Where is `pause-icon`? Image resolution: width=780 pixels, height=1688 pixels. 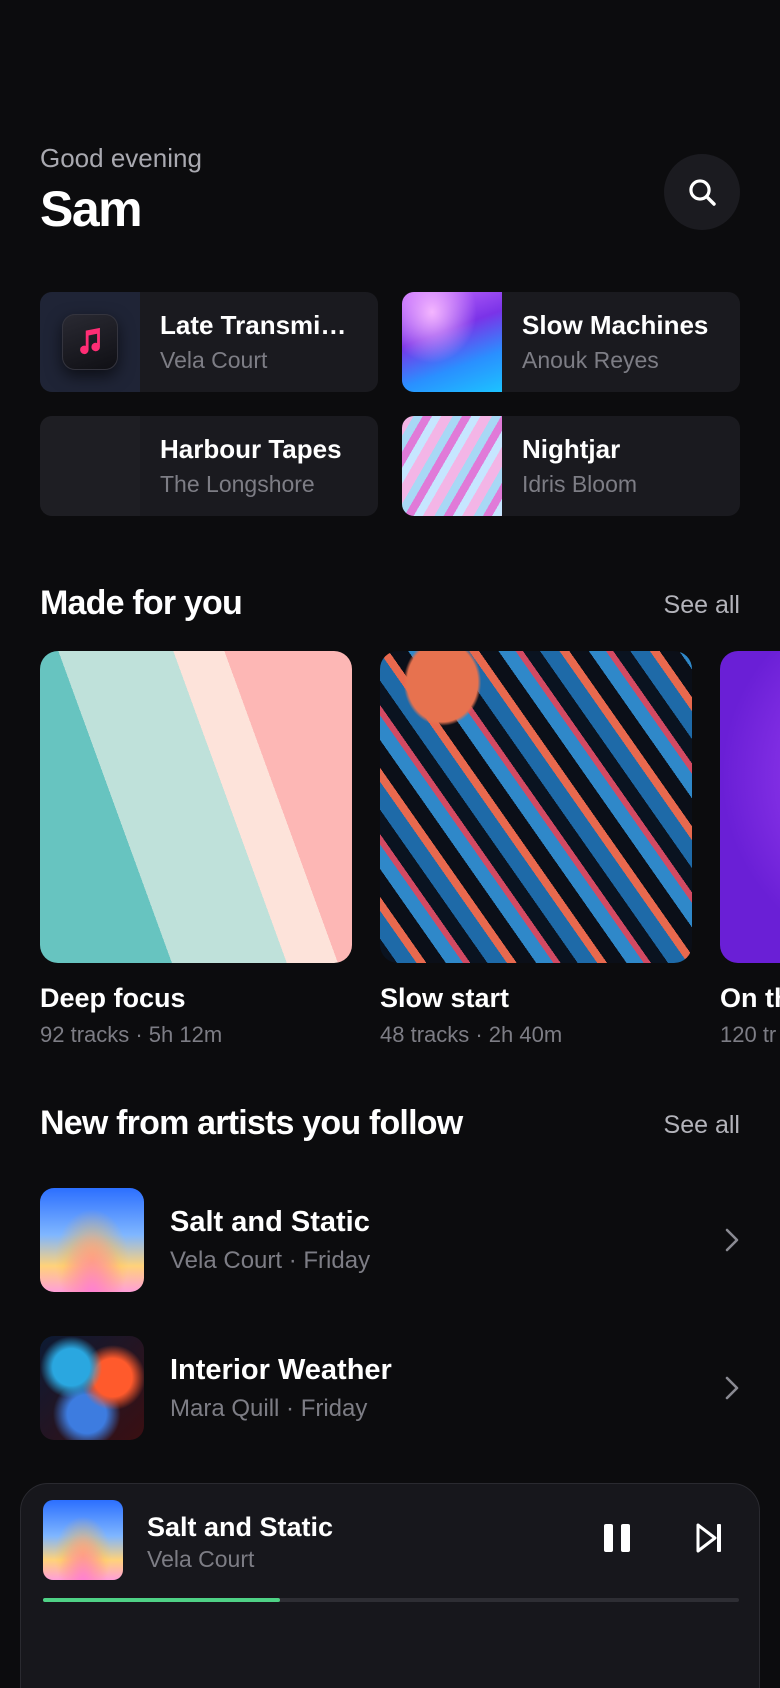
pause-icon is located at coordinates (617, 1538).